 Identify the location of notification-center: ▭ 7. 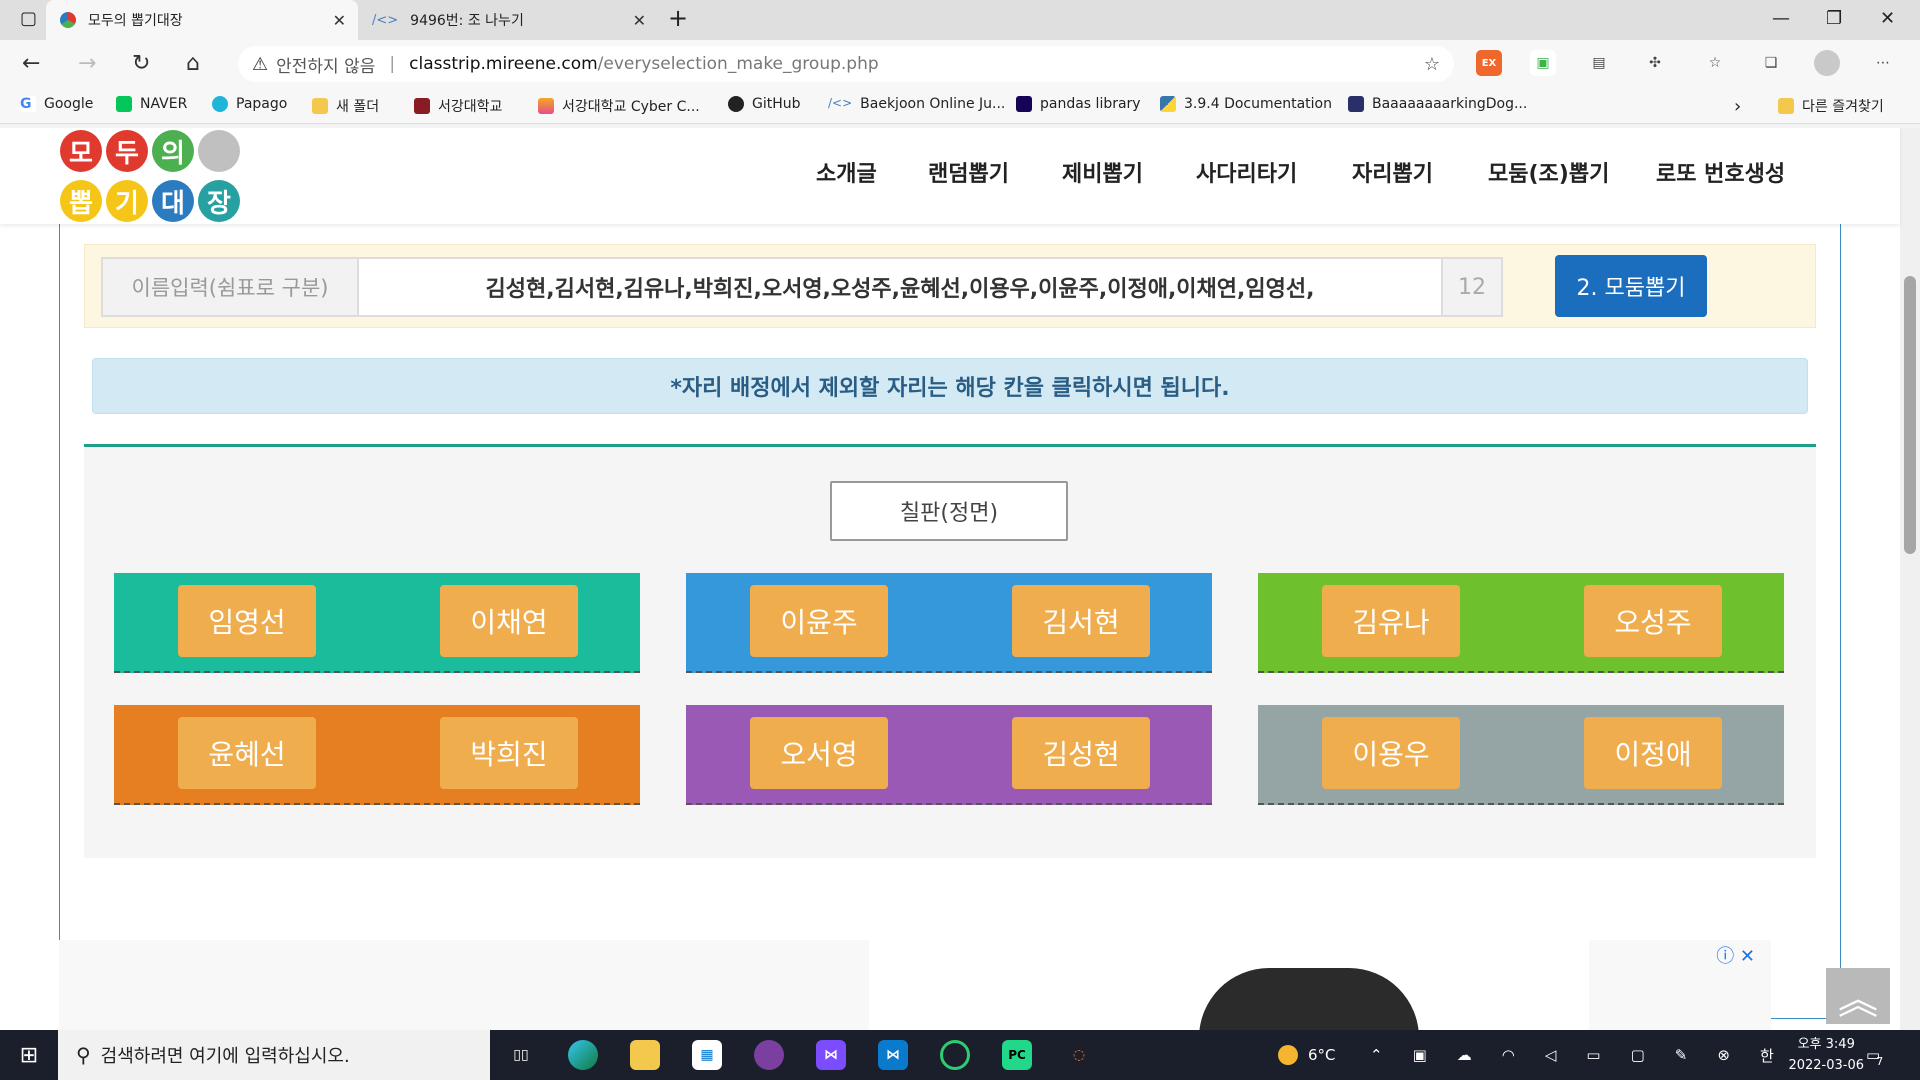
(1874, 1055).